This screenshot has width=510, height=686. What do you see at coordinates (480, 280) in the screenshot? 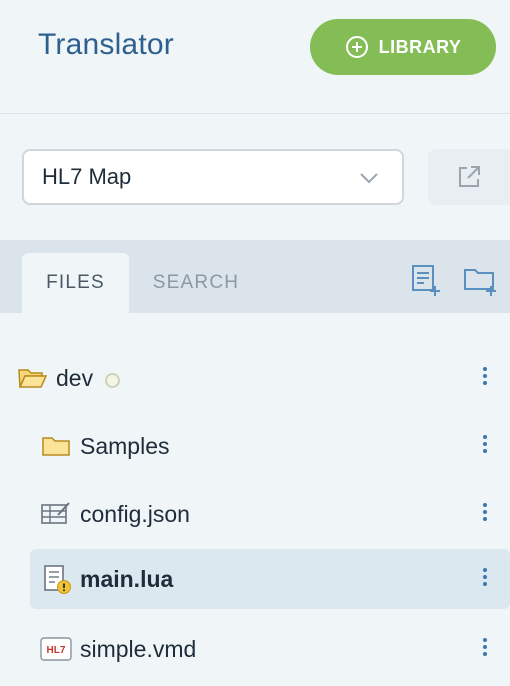
I see `new-folder-icon` at bounding box center [480, 280].